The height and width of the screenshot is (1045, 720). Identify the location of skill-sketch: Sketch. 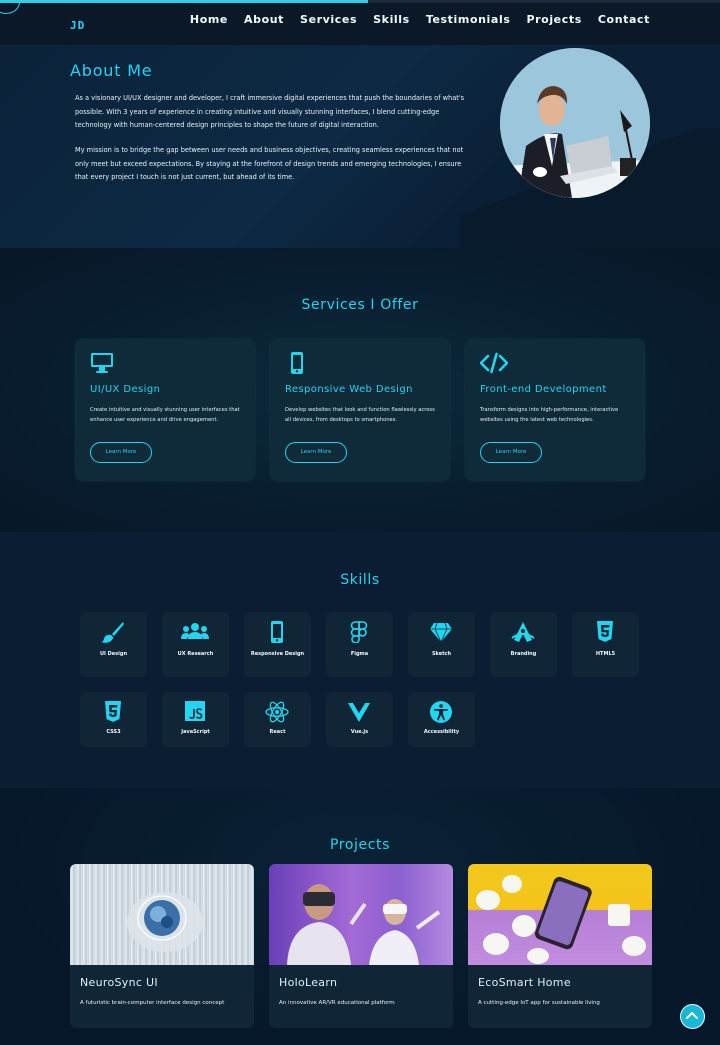
(441, 644).